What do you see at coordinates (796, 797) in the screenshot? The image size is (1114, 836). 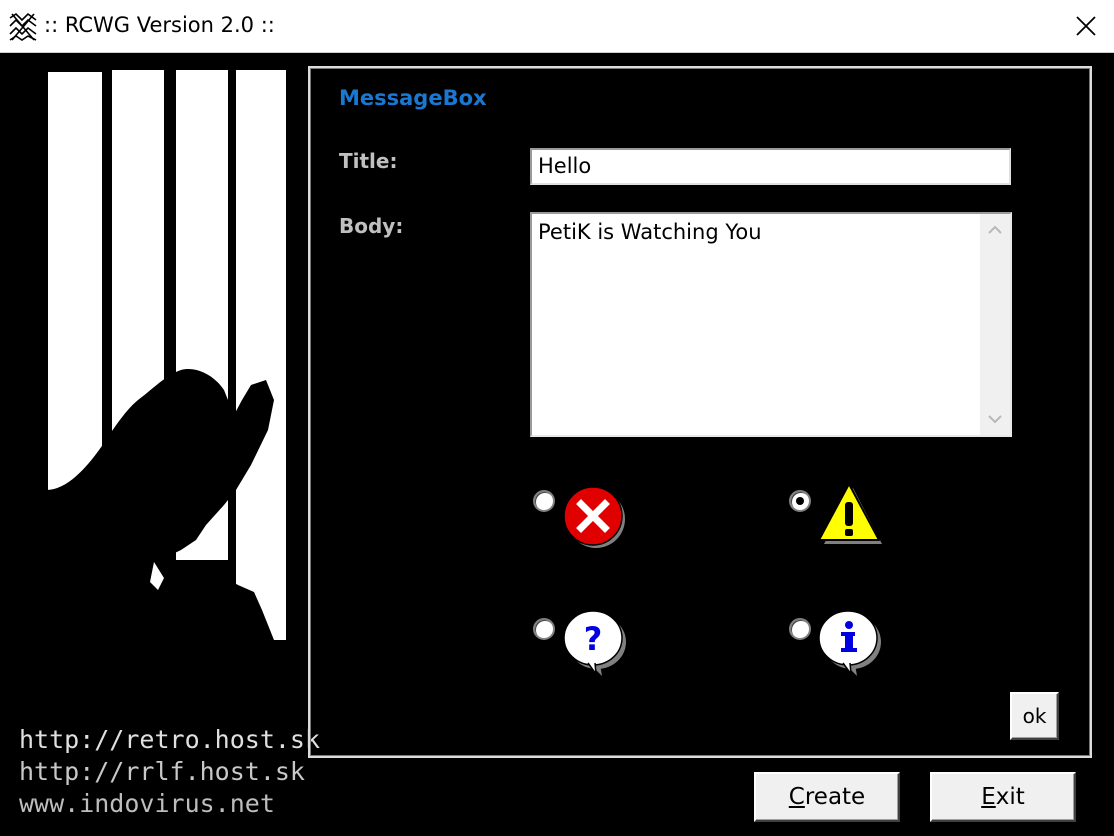 I see `create-mnemonic: C` at bounding box center [796, 797].